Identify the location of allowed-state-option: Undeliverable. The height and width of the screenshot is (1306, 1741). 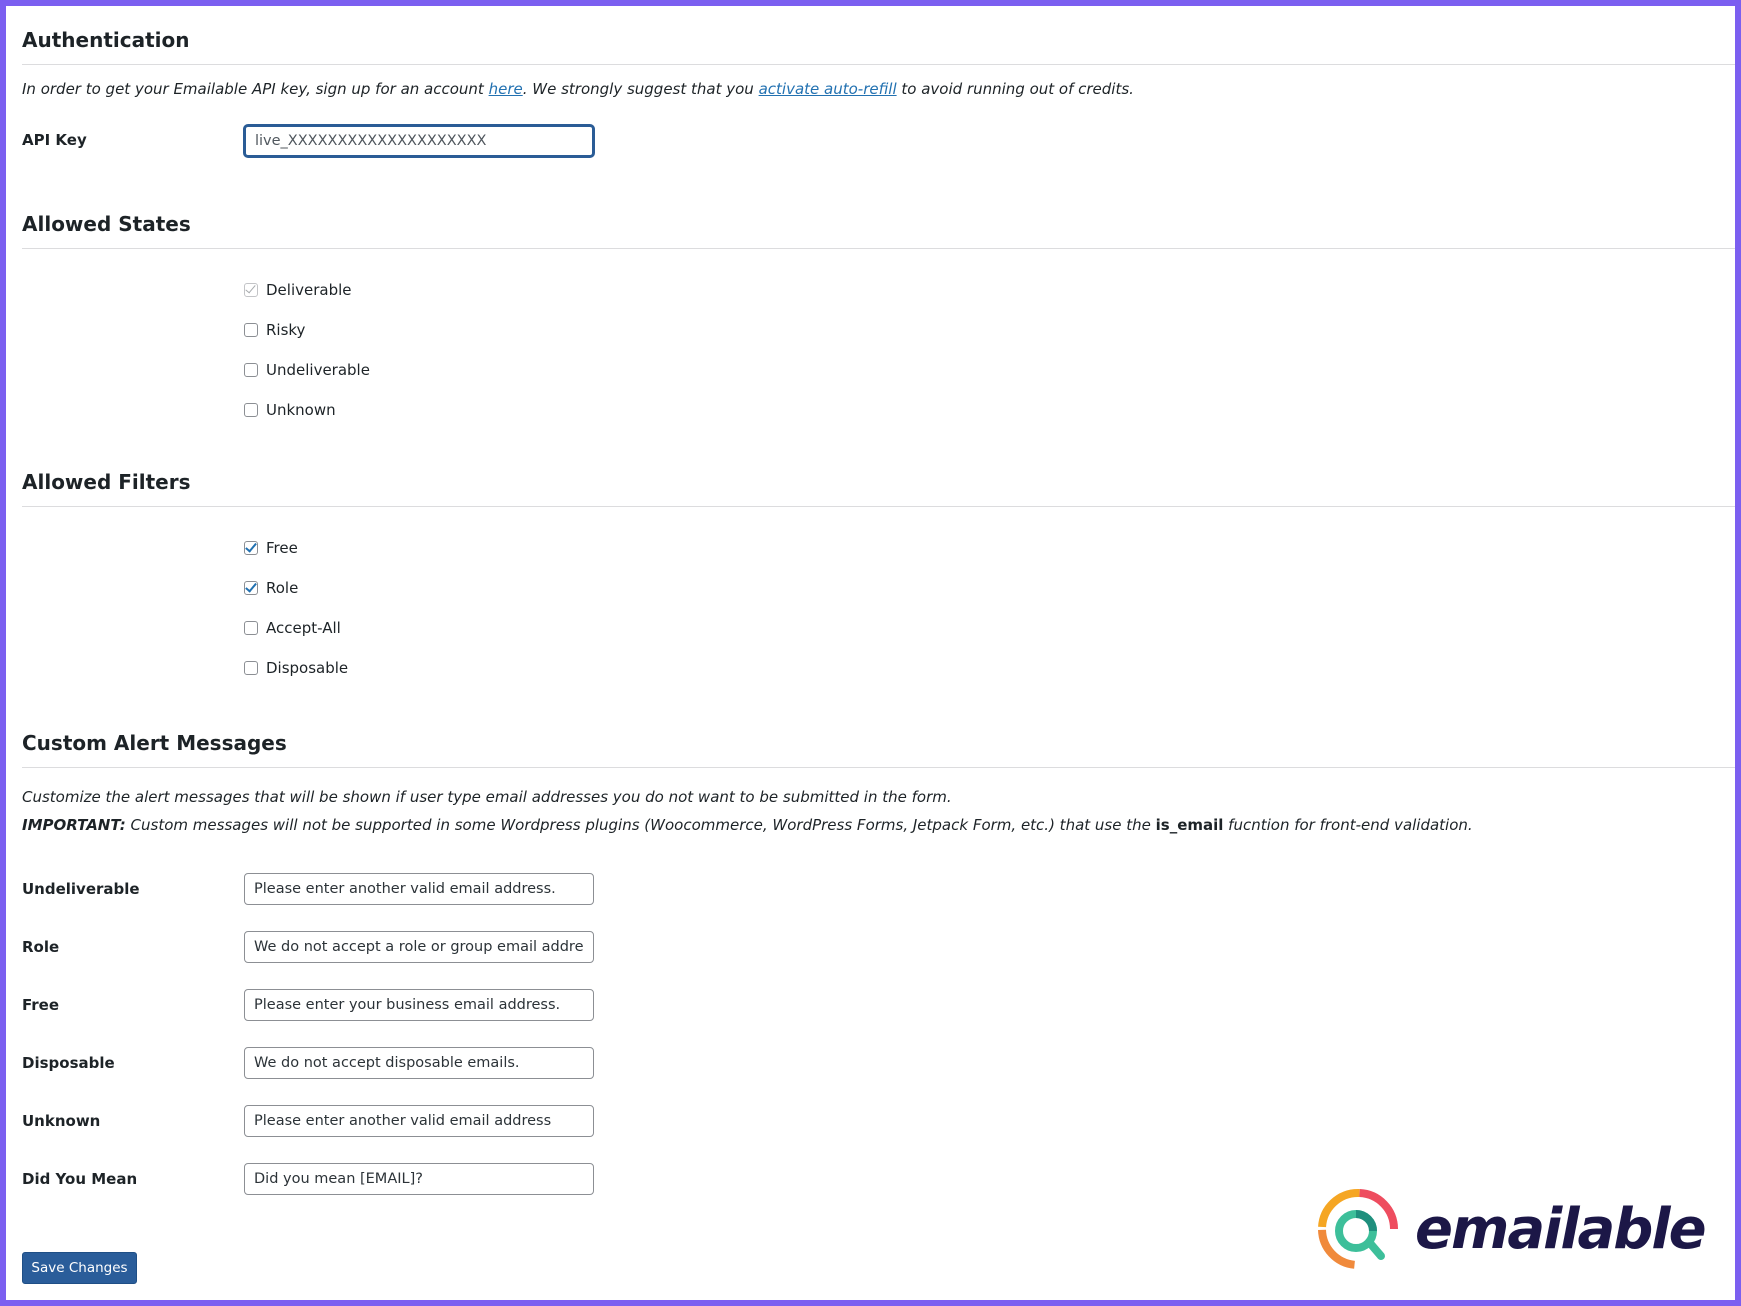
(307, 370).